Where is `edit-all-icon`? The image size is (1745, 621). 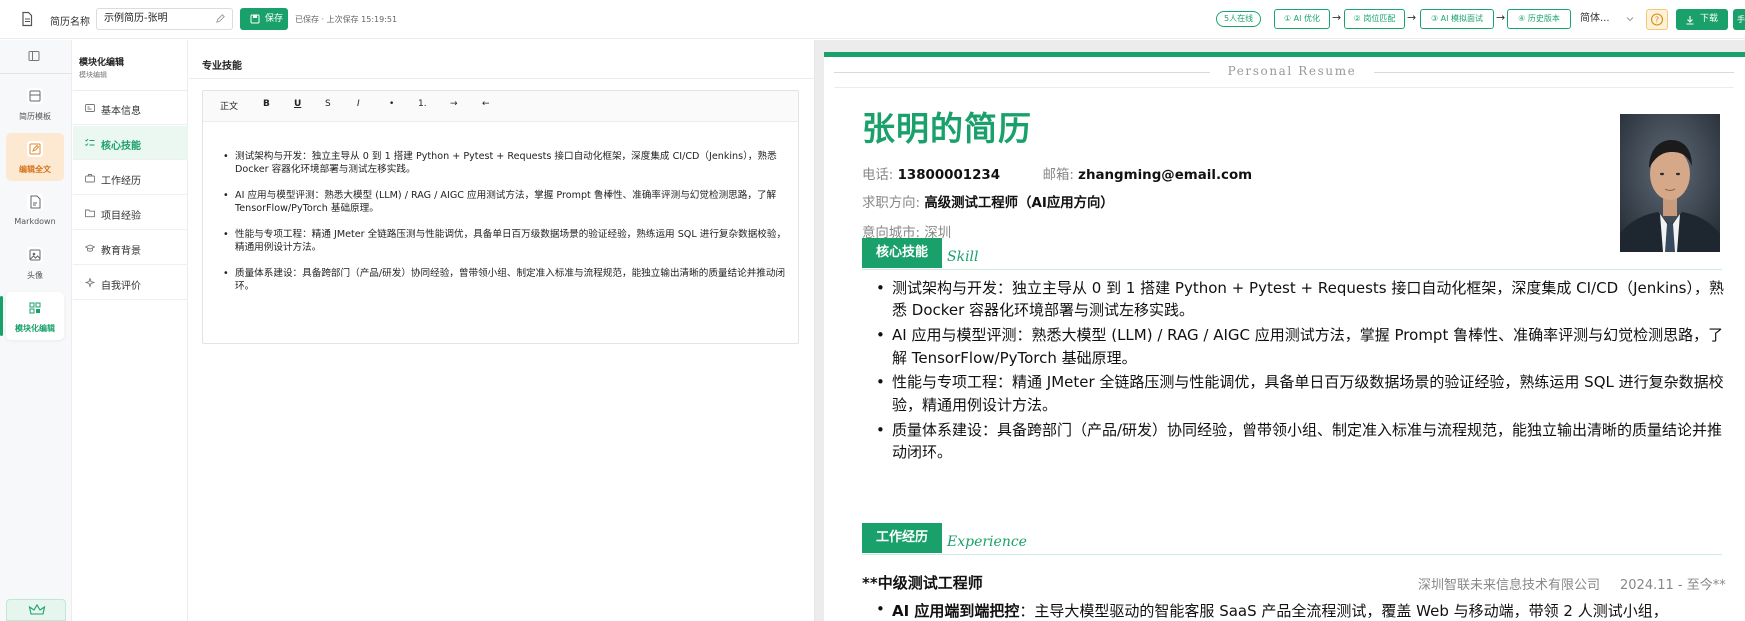 edit-all-icon is located at coordinates (35, 149).